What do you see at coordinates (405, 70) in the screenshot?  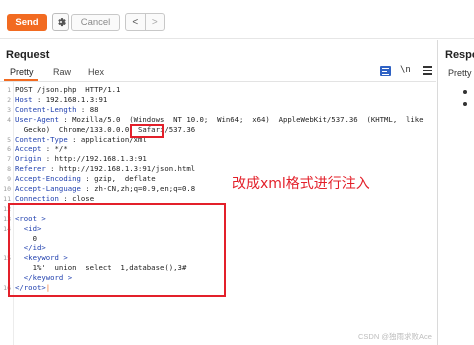 I see `show-newlines-toggle: \n` at bounding box center [405, 70].